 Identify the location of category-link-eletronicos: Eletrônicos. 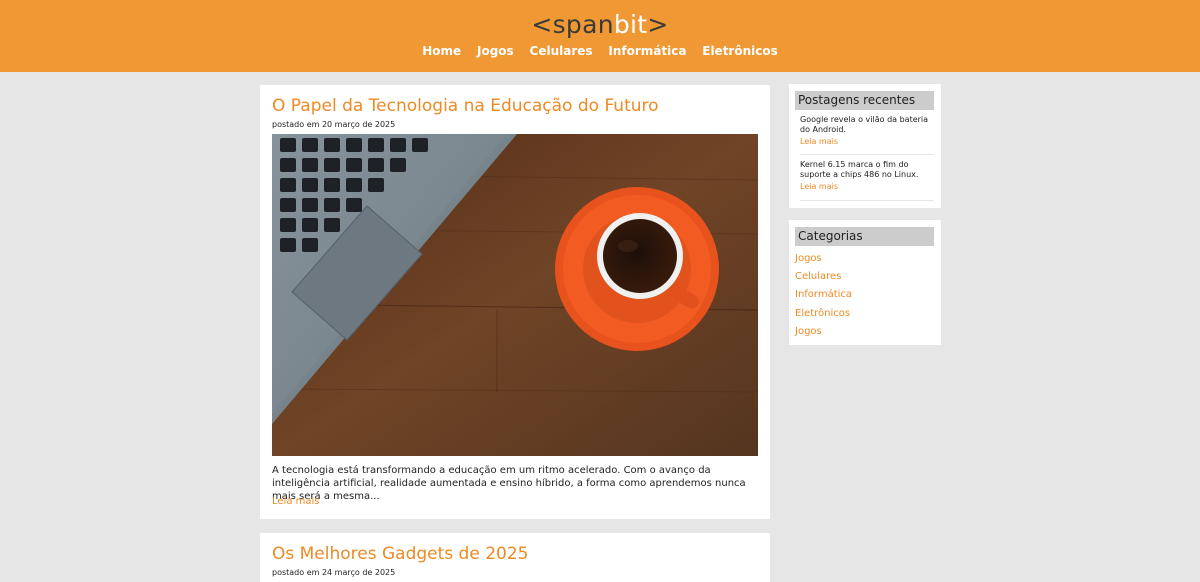
(823, 314).